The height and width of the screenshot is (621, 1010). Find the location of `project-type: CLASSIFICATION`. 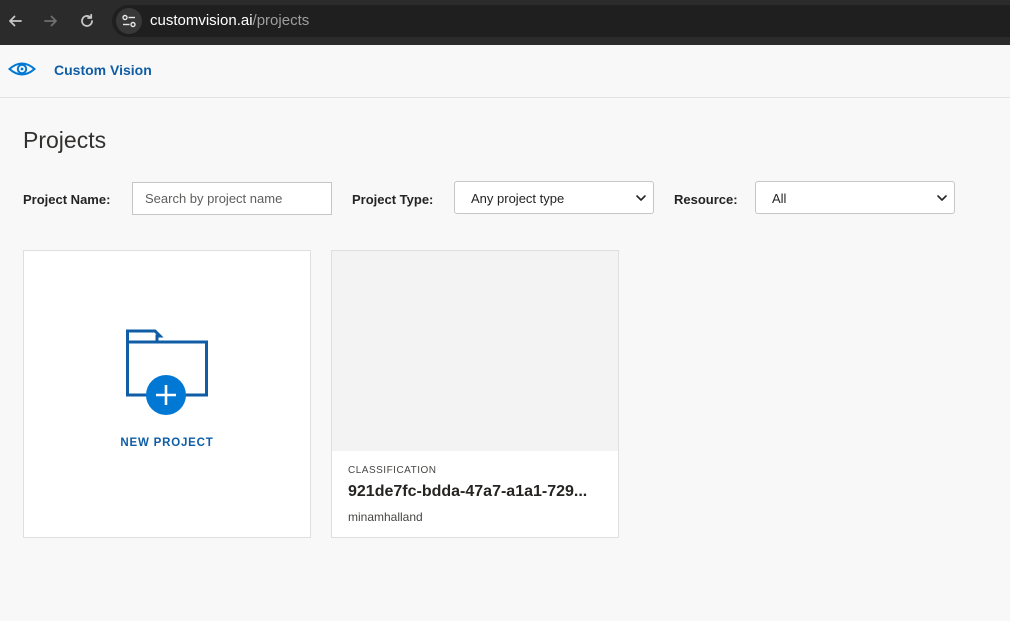

project-type: CLASSIFICATION is located at coordinates (392, 470).